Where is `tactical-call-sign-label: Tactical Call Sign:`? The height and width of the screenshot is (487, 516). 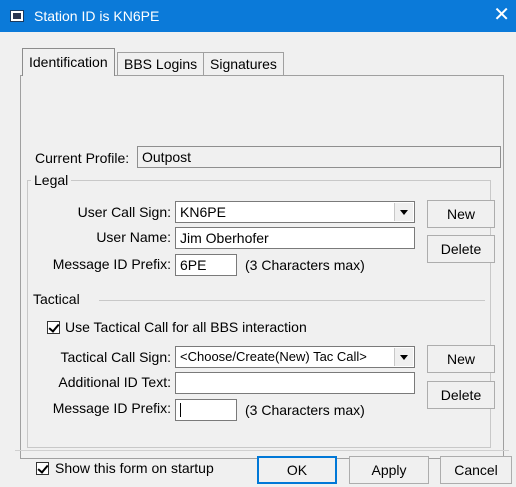
tactical-call-sign-label: Tactical Call Sign: is located at coordinates (116, 357).